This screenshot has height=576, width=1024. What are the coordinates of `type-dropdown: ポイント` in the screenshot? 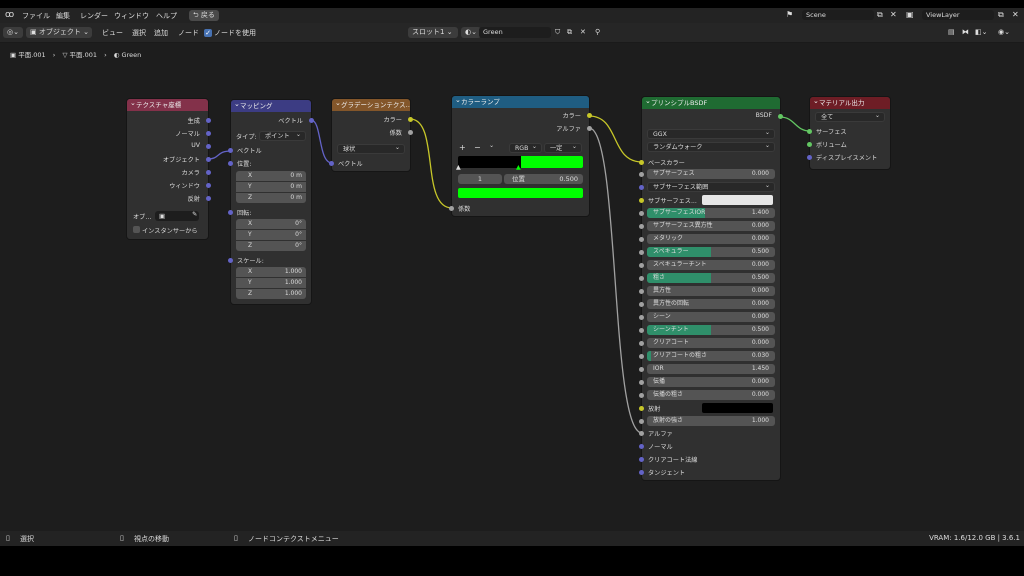 It's located at (282, 135).